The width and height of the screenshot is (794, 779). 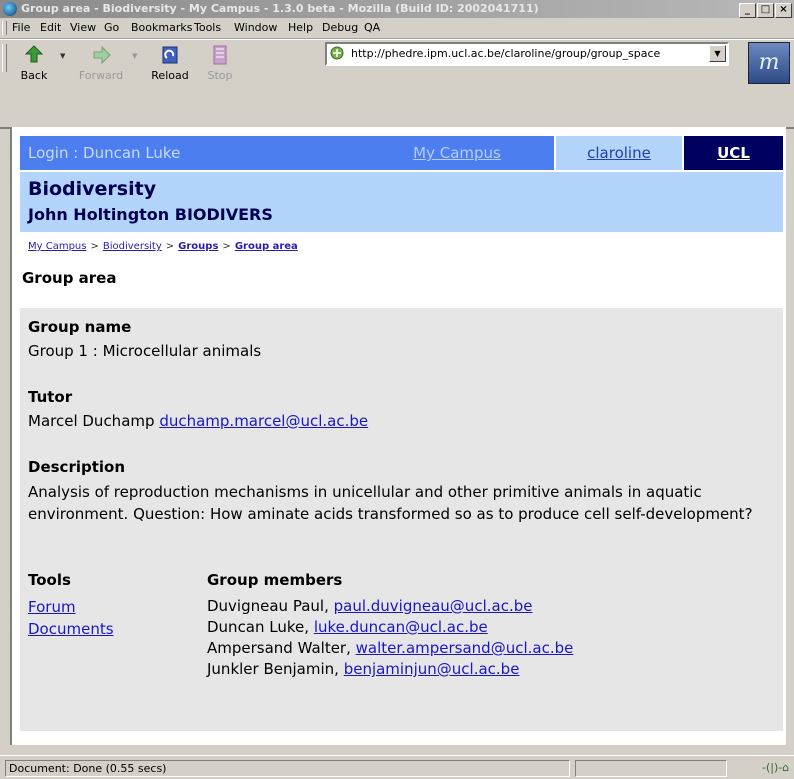 I want to click on close-button: ×, so click(x=783, y=10).